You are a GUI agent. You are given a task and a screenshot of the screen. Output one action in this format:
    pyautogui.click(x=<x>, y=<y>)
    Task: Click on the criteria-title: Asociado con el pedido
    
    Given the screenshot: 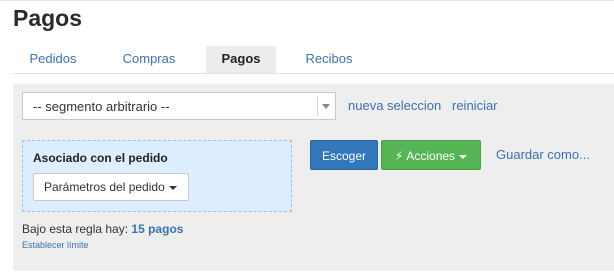 What is the action you would take?
    pyautogui.click(x=100, y=158)
    